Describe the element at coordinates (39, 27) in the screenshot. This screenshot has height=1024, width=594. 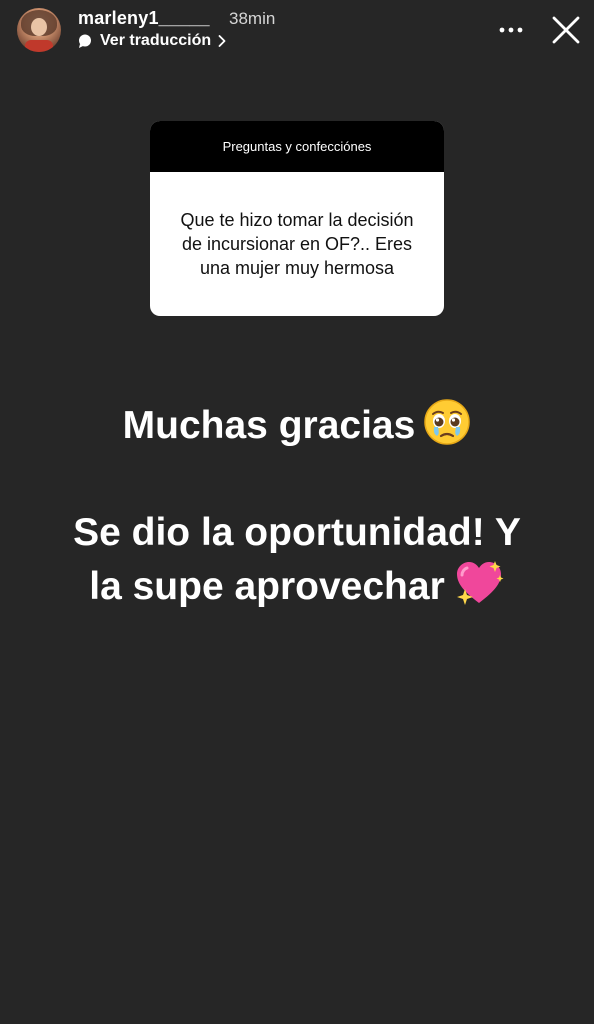
I see `avatar-face` at that location.